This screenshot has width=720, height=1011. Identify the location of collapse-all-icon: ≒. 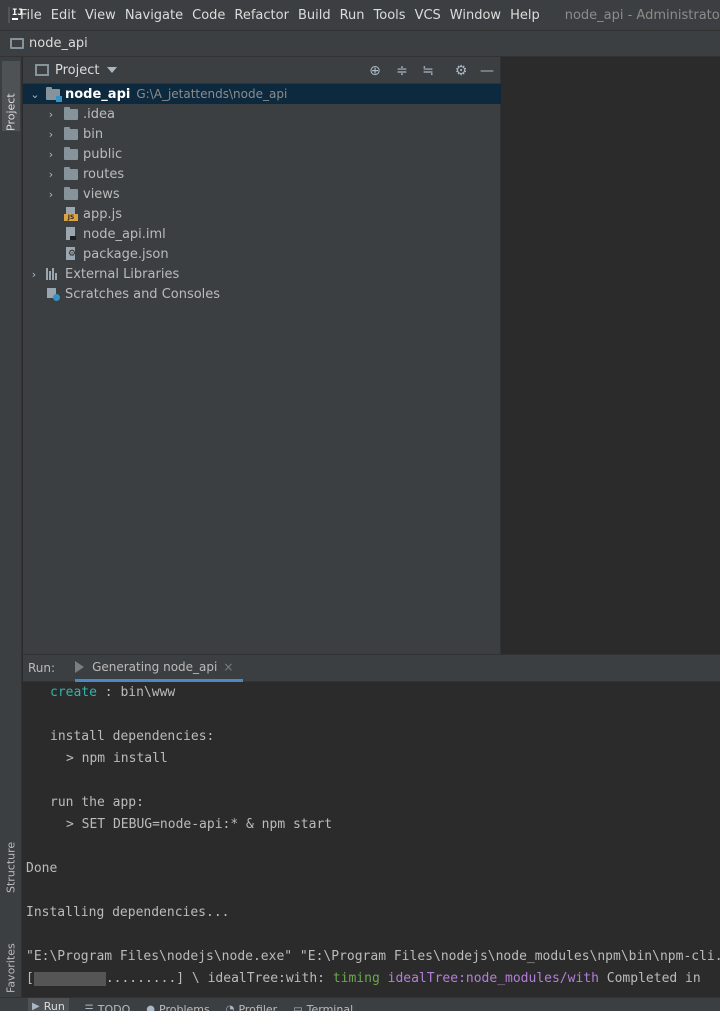
(428, 71).